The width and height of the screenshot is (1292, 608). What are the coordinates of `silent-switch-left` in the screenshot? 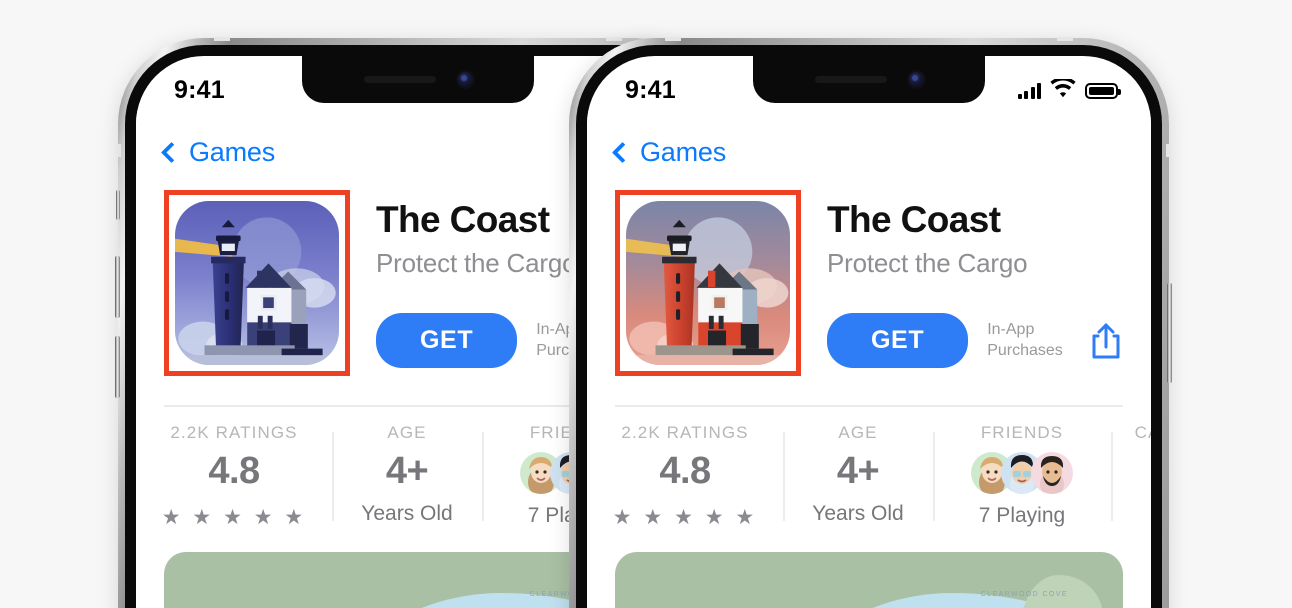 It's located at (118, 205).